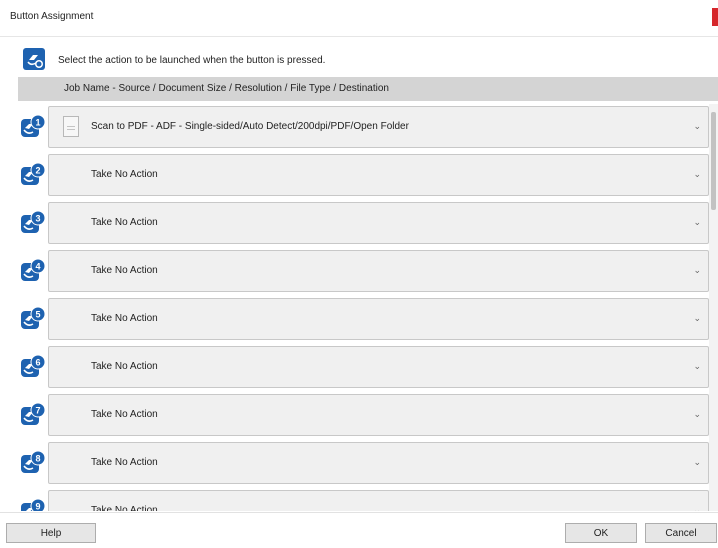 The height and width of the screenshot is (548, 718). I want to click on button-row-7: 7 Take No Action ⌄, so click(359, 415).